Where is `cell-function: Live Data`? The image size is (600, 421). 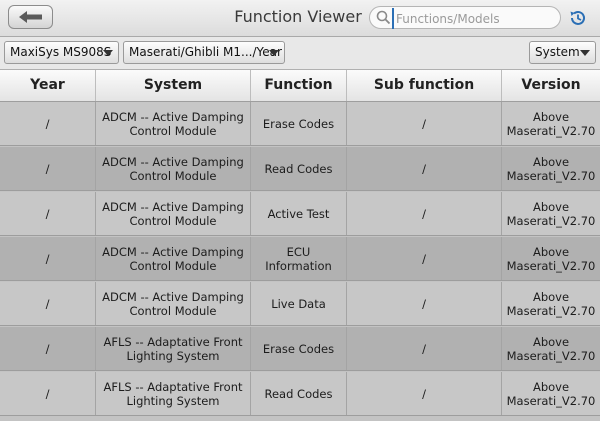
cell-function: Live Data is located at coordinates (299, 303).